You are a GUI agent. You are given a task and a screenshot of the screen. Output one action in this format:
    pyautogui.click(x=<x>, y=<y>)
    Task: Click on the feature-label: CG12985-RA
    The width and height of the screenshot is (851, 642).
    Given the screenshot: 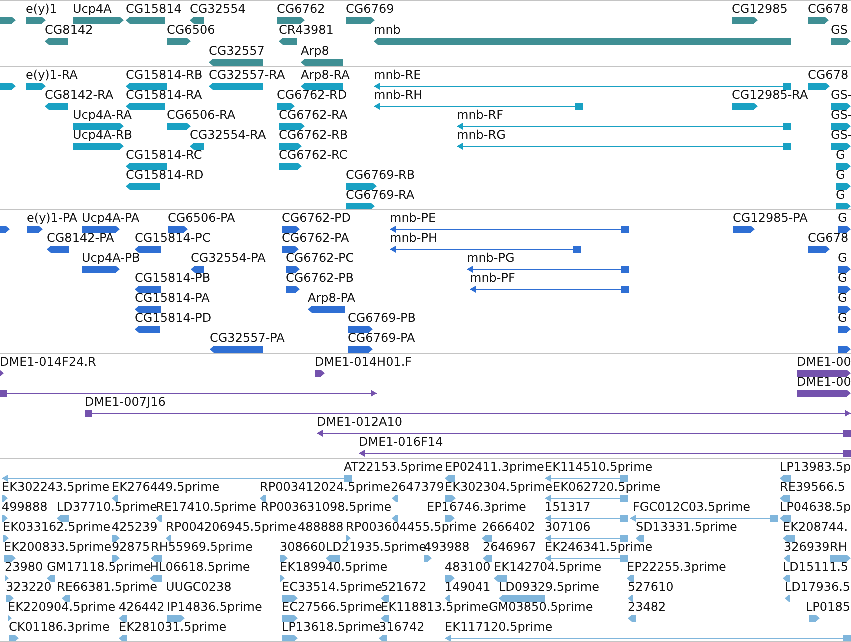 What is the action you would take?
    pyautogui.click(x=770, y=95)
    